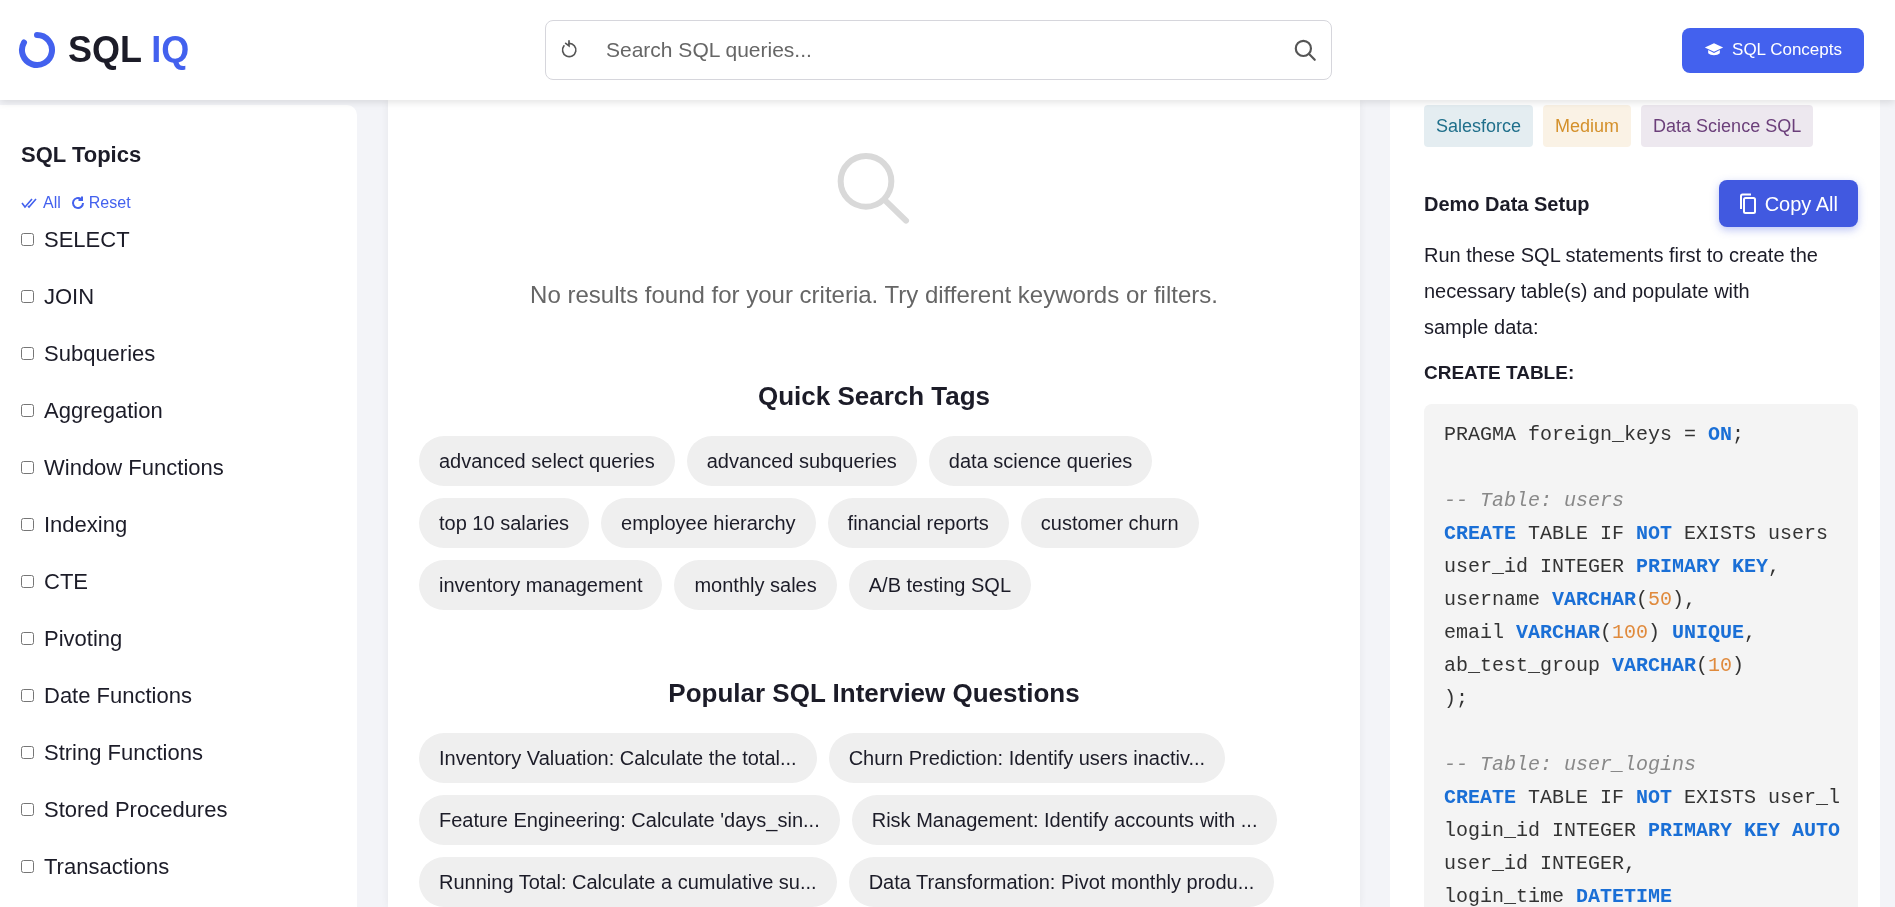 The width and height of the screenshot is (1895, 907). I want to click on search-icon, so click(1305, 50).